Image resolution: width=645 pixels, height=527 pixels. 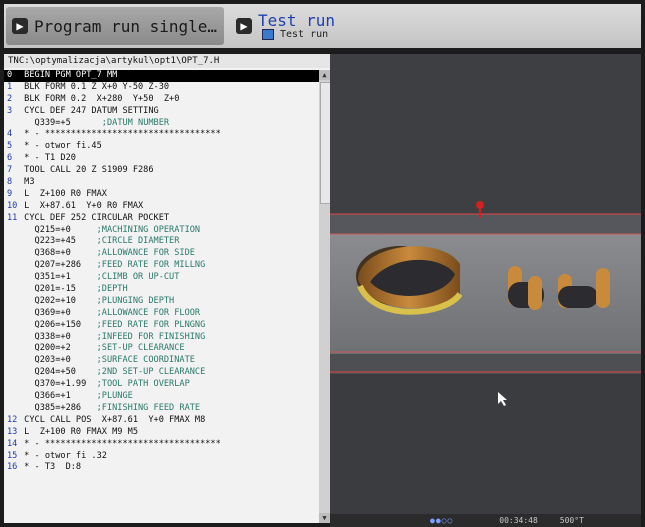 I want to click on program-line: Q339=+5 ;DATUM NUMBER, so click(x=161, y=124).